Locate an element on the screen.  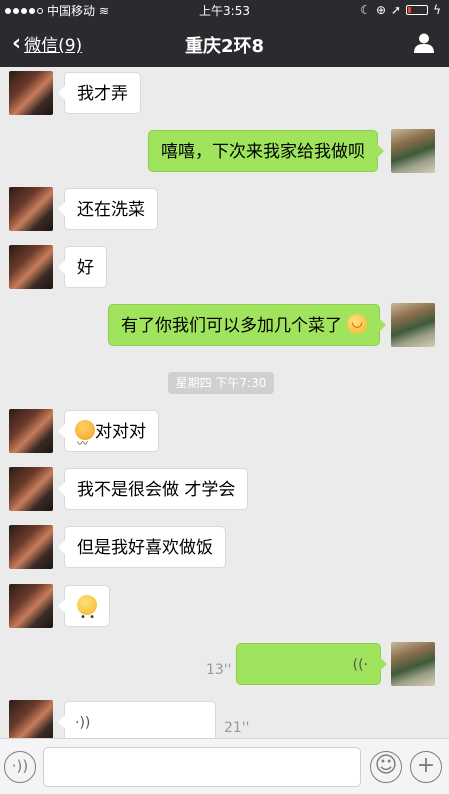
person-icon is located at coordinates (424, 43).